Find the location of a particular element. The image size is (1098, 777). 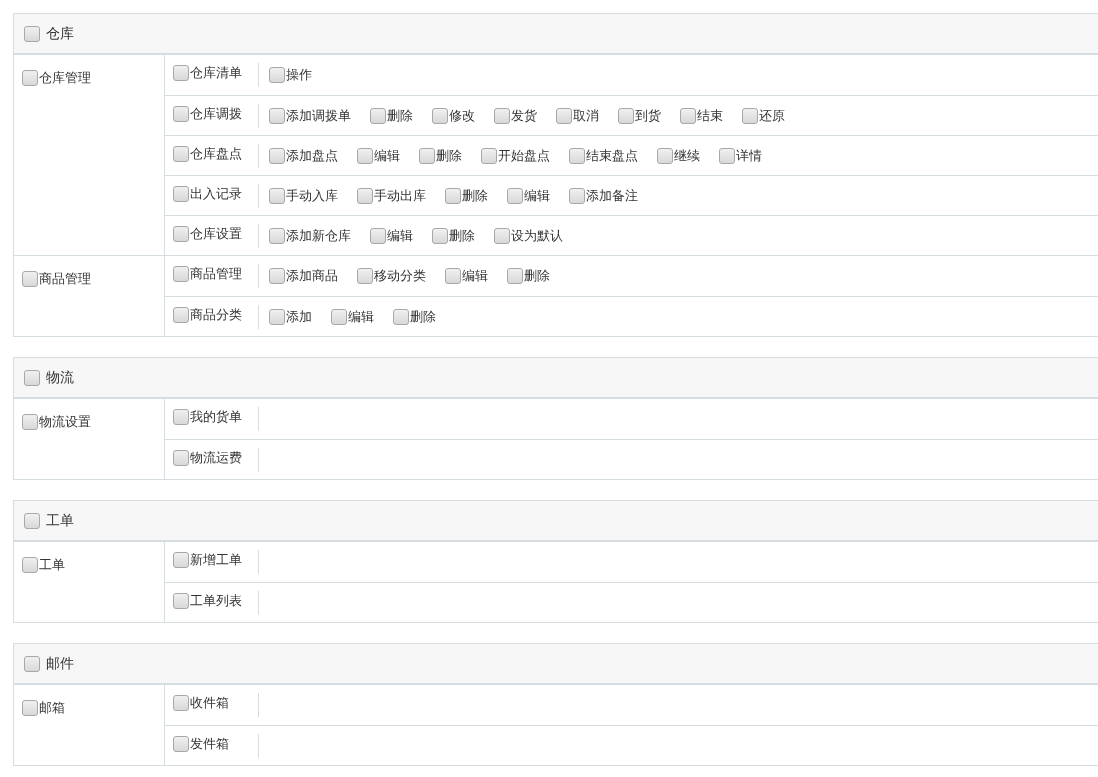

page-checkbox: 商品分类 is located at coordinates (207, 314).